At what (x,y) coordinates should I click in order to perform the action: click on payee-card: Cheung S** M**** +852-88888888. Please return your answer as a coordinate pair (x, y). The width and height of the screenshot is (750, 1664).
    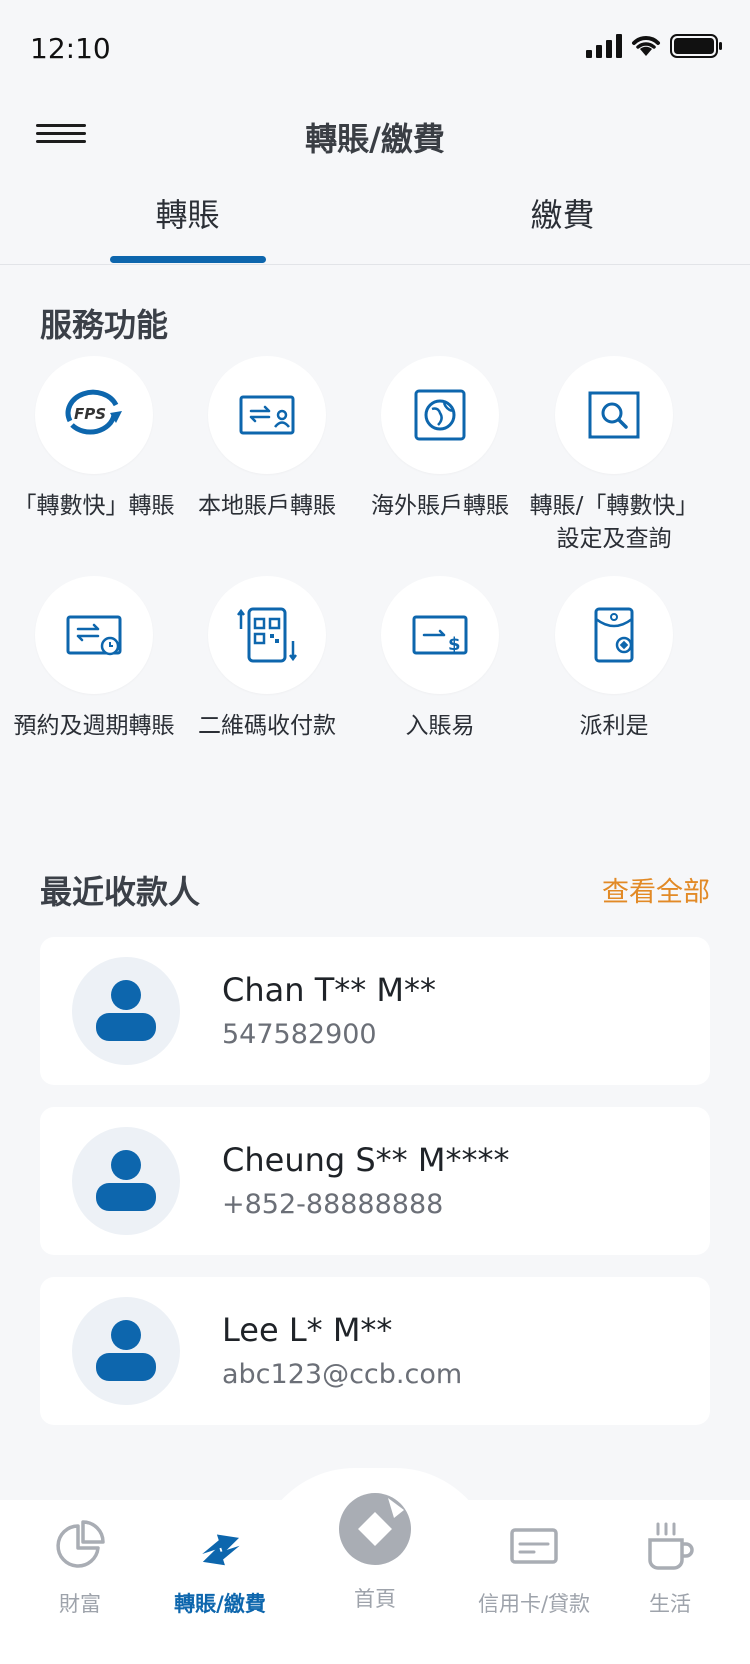
    Looking at the image, I should click on (375, 1181).